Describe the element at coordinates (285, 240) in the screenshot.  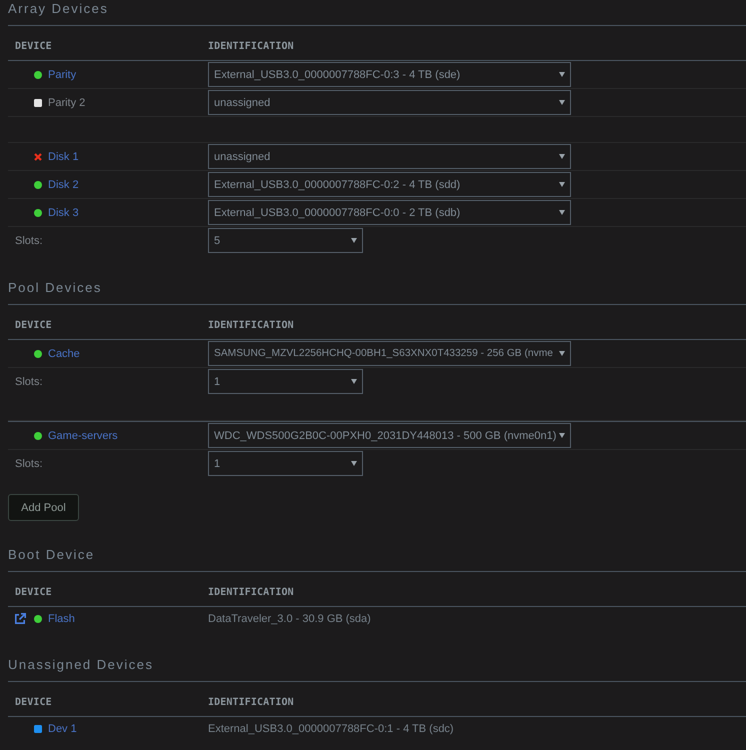
I see `slots-select: 5` at that location.